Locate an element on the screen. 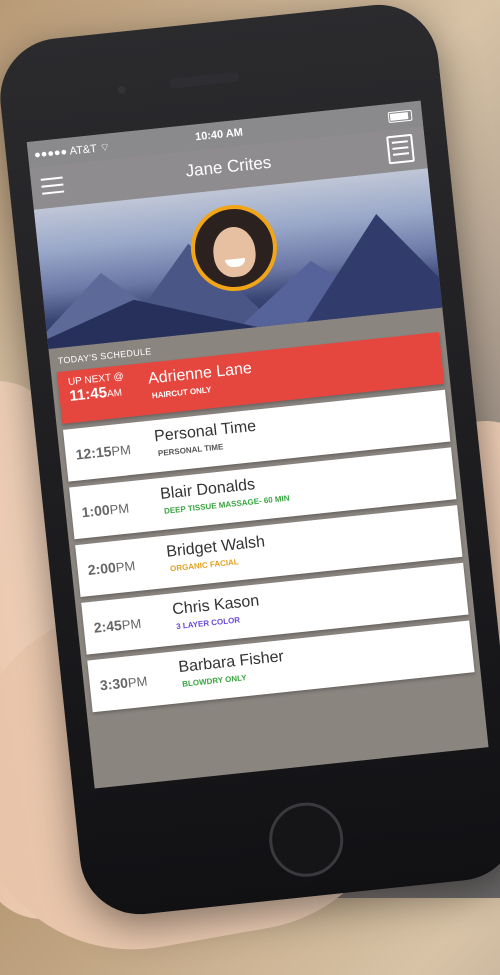 This screenshot has height=975, width=500. client-name: Chris Kason is located at coordinates (216, 605).